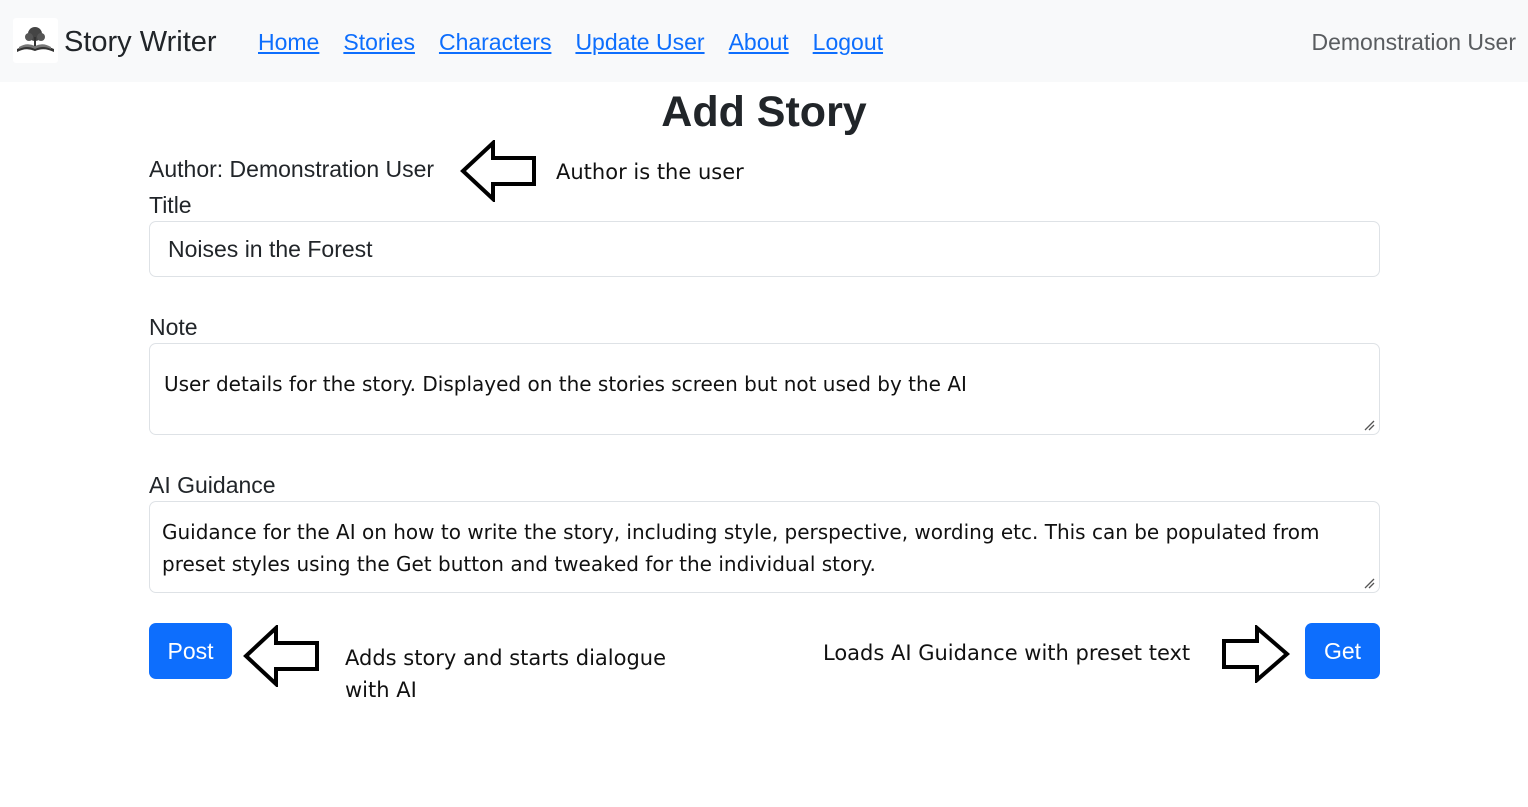  Describe the element at coordinates (173, 327) in the screenshot. I see `note-label: Note` at that location.